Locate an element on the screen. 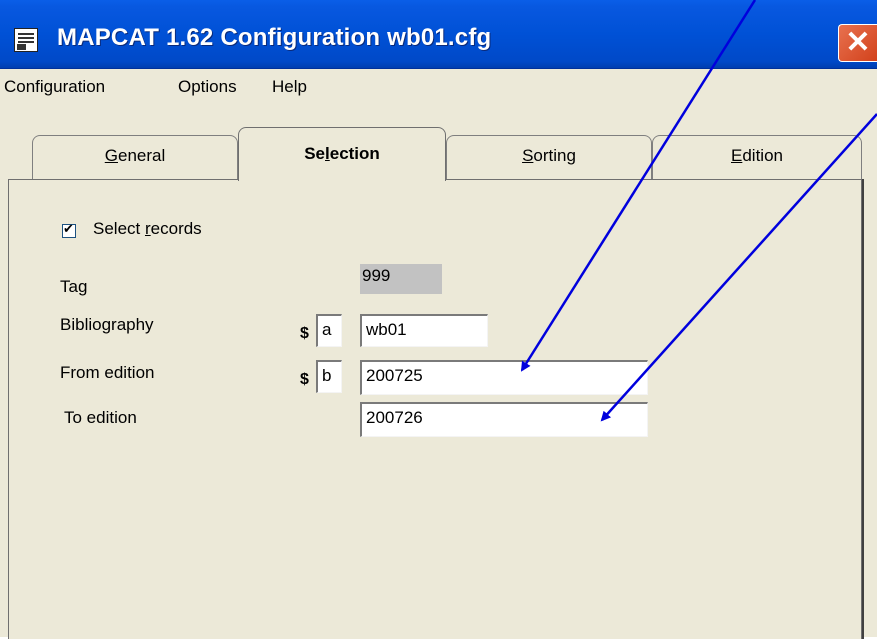 Image resolution: width=877 pixels, height=639 pixels. menu-options: Options is located at coordinates (207, 87).